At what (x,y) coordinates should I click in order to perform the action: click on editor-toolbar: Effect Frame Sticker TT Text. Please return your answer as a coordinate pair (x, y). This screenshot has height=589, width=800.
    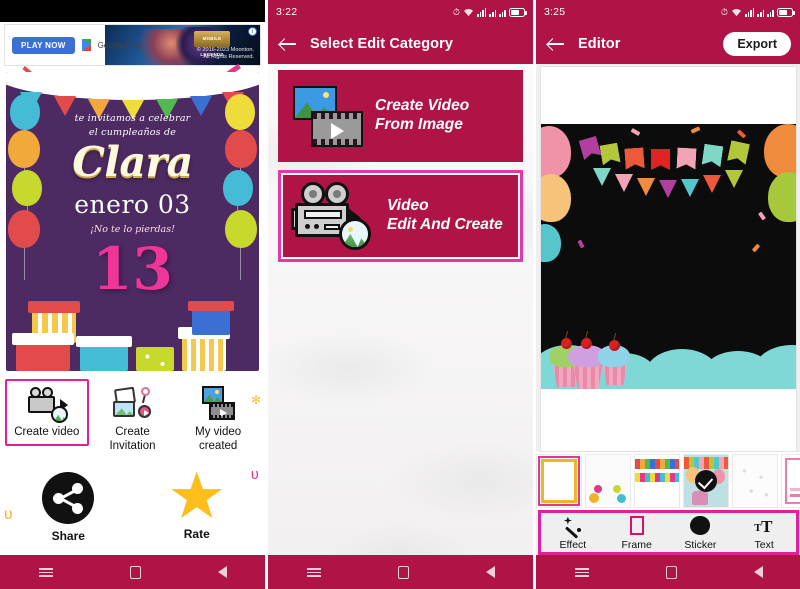
    Looking at the image, I should click on (668, 532).